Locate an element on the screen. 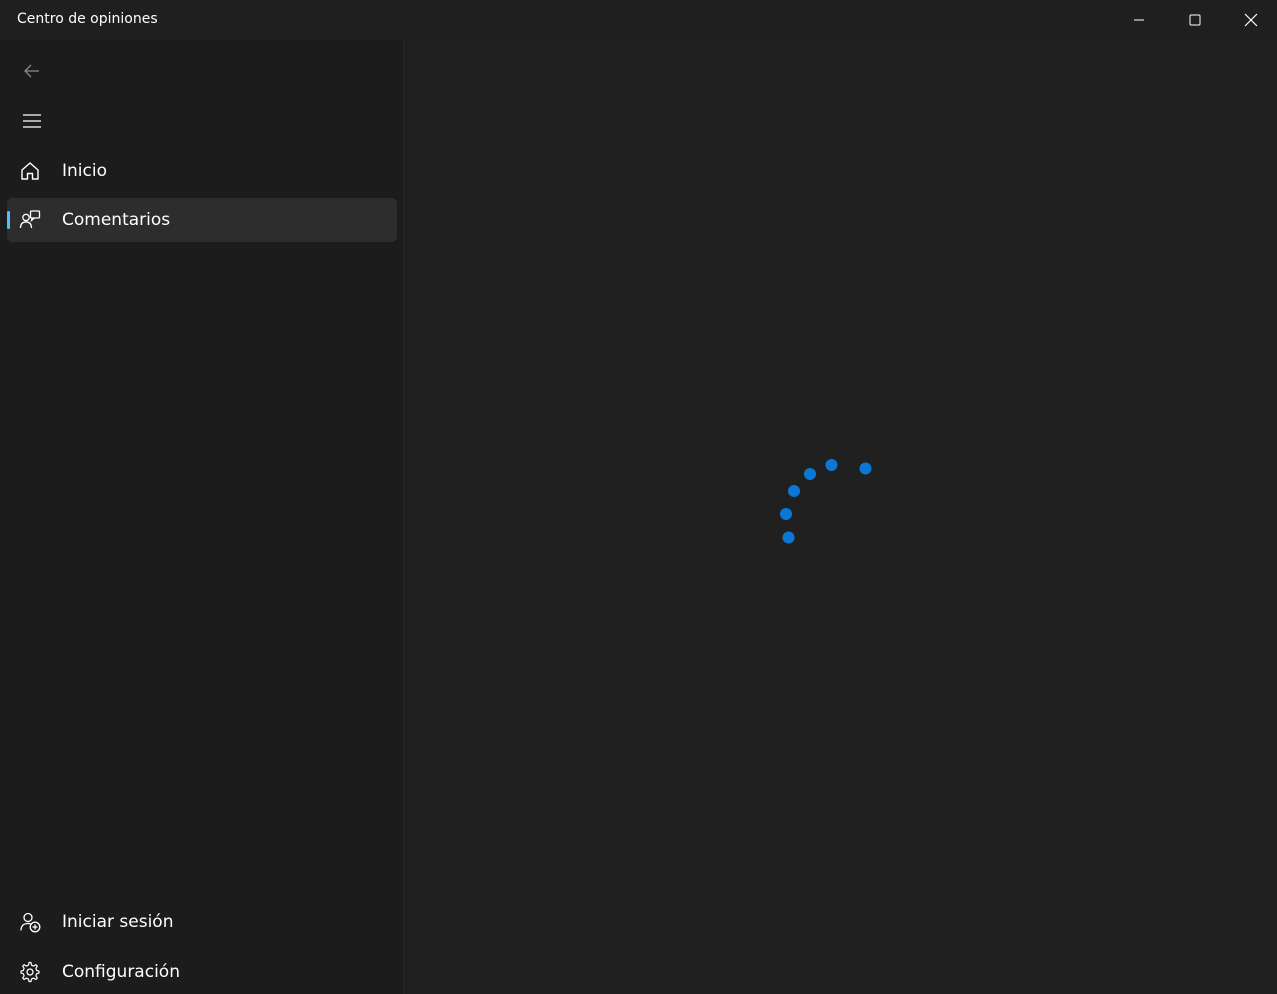  home-icon is located at coordinates (30, 171).